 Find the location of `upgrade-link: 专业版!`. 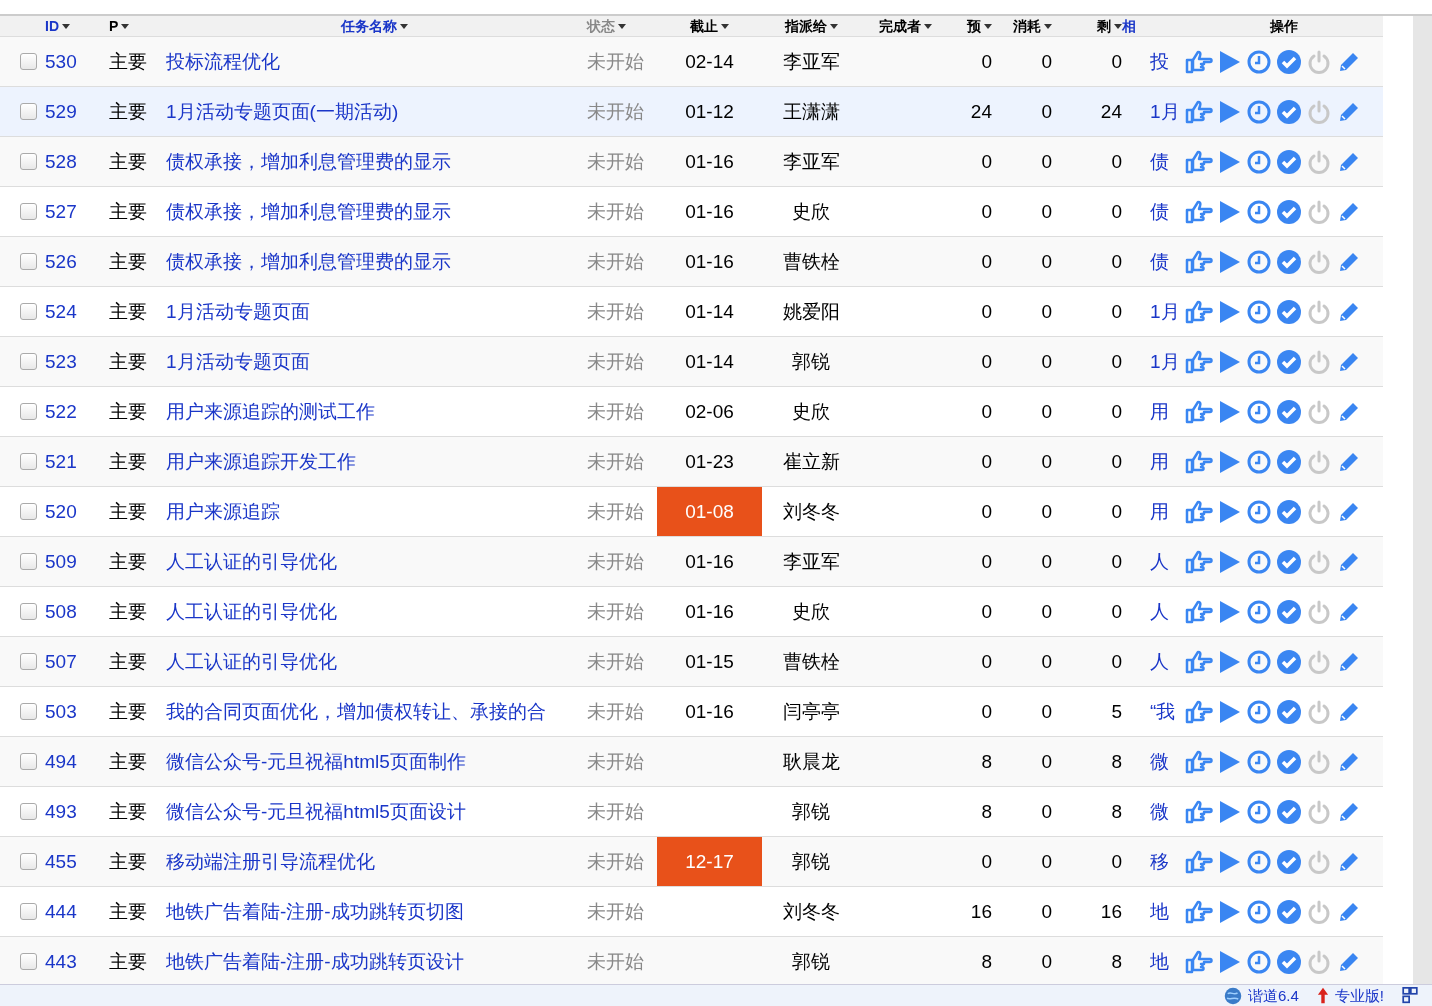

upgrade-link: 专业版! is located at coordinates (1359, 995).